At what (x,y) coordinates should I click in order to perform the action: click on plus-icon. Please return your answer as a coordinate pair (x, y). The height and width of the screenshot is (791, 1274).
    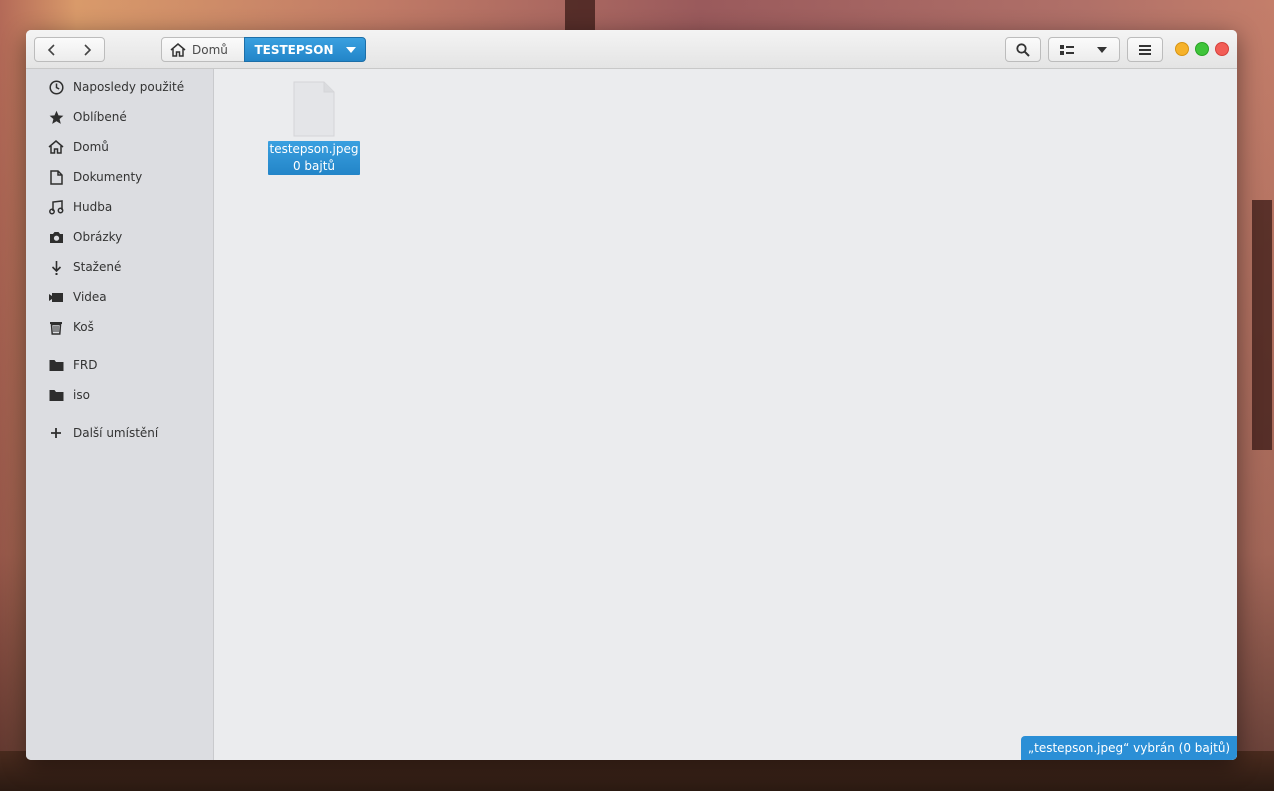
    Looking at the image, I should click on (56, 433).